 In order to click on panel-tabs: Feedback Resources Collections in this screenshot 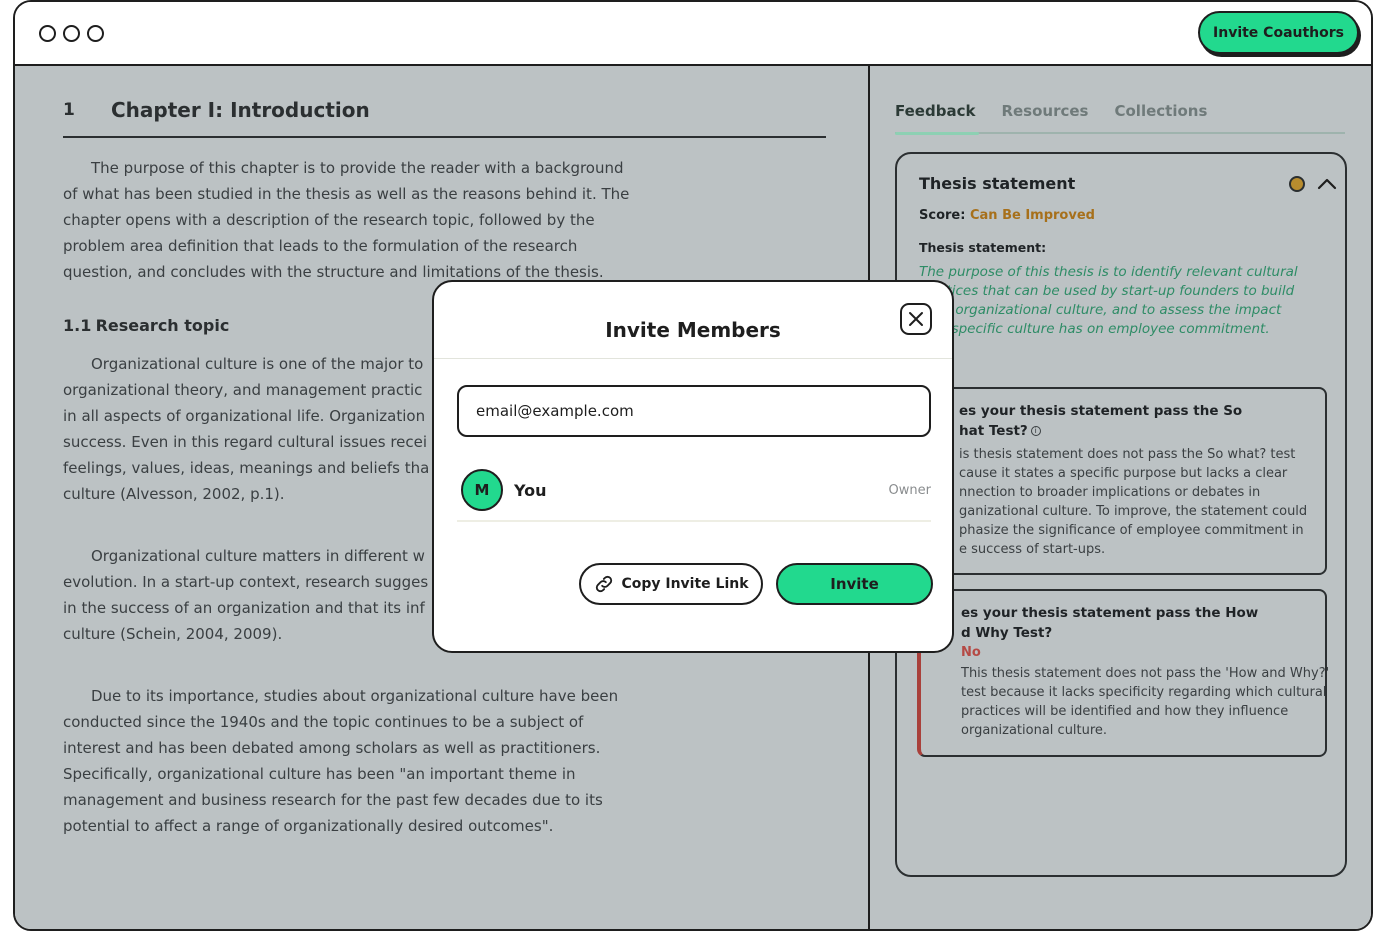, I will do `click(1120, 118)`.